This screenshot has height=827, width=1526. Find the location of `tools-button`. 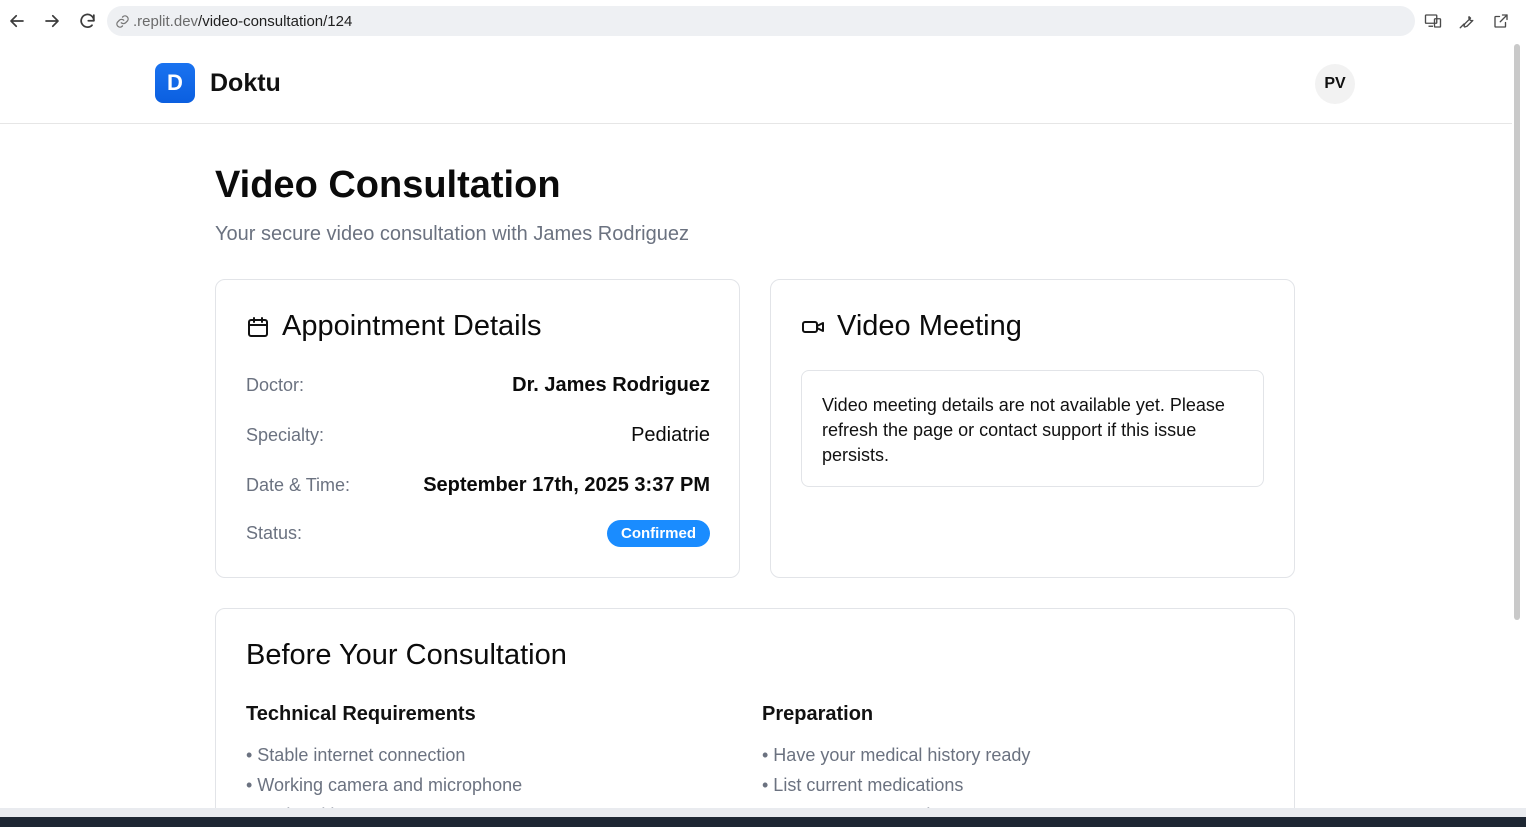

tools-button is located at coordinates (1467, 21).